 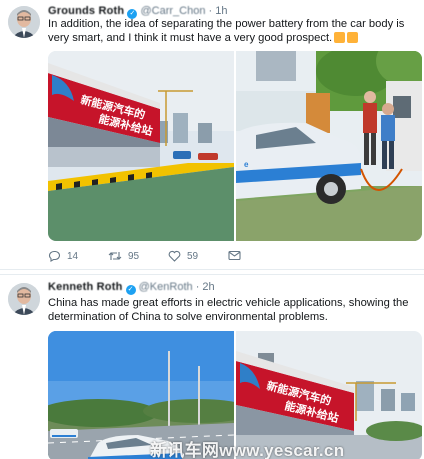 What do you see at coordinates (208, 287) in the screenshot?
I see `tweet-timestamp: 2h` at bounding box center [208, 287].